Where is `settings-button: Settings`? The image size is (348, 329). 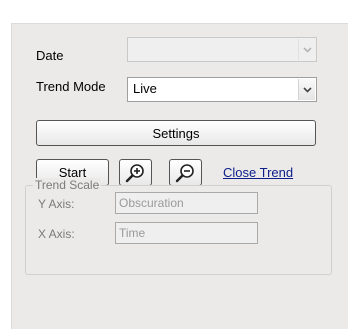 settings-button: Settings is located at coordinates (176, 133).